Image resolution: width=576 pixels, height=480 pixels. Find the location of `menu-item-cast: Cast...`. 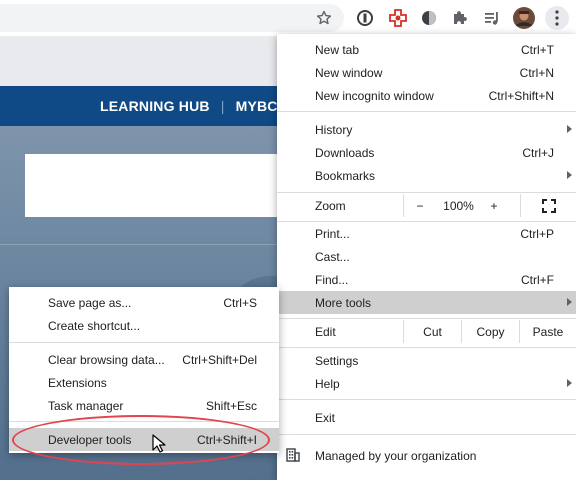

menu-item-cast: Cast... is located at coordinates (426, 256).